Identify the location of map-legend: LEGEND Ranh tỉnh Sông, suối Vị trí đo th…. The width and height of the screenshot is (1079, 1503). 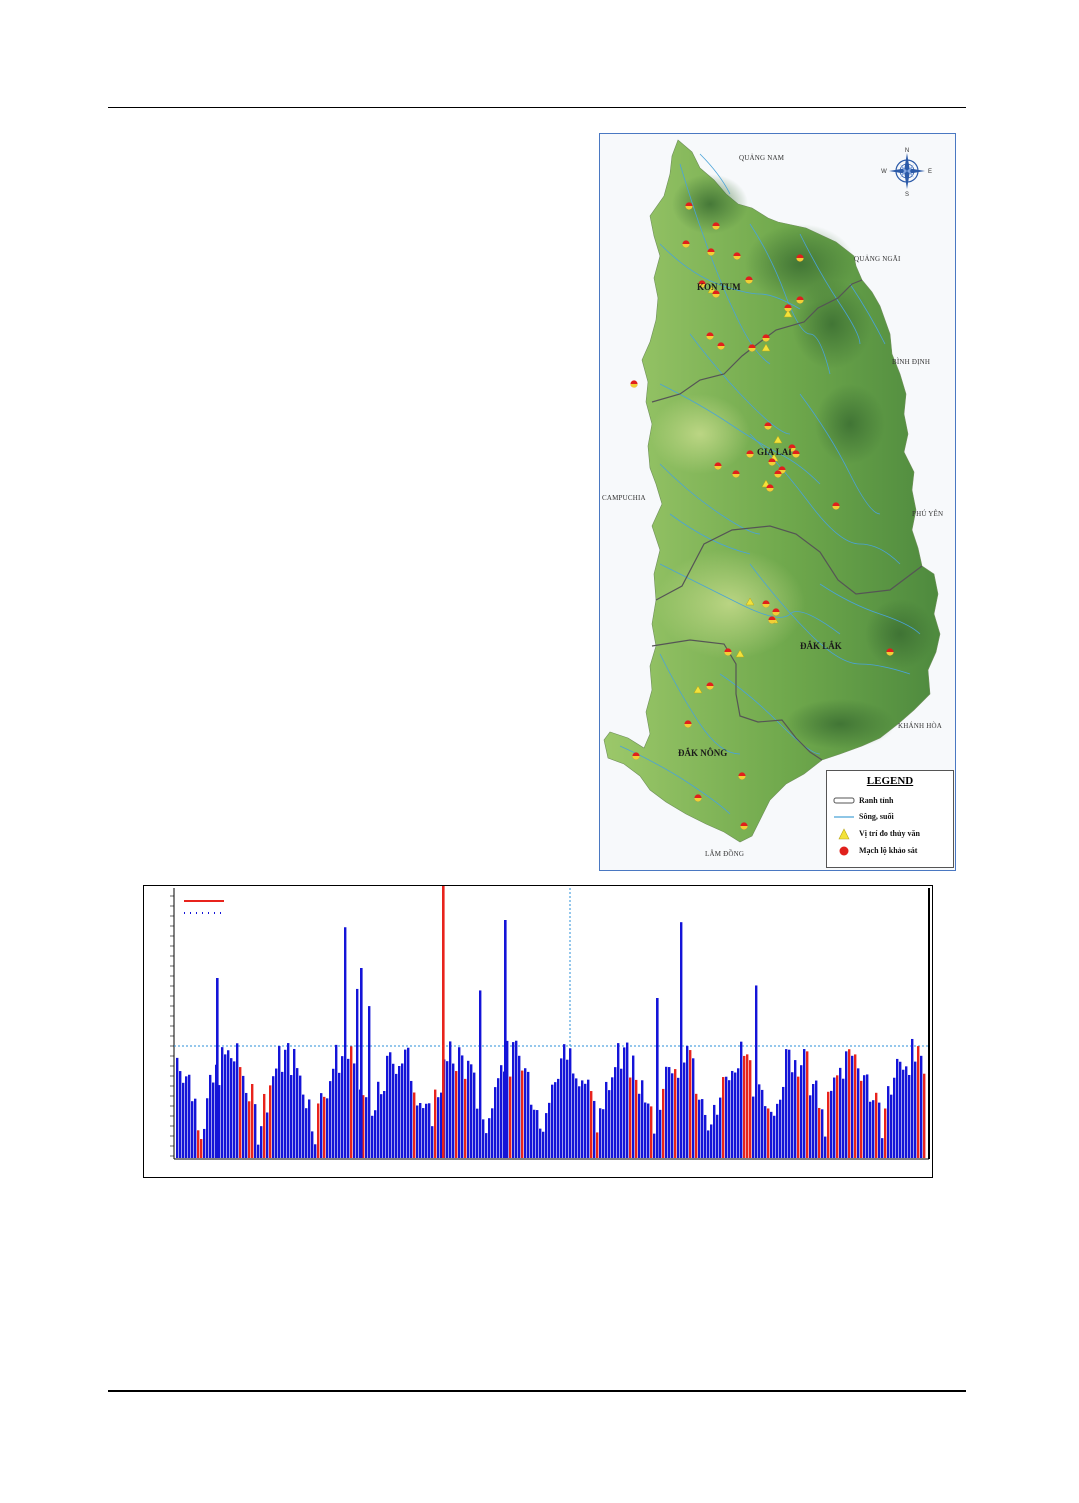
(890, 819).